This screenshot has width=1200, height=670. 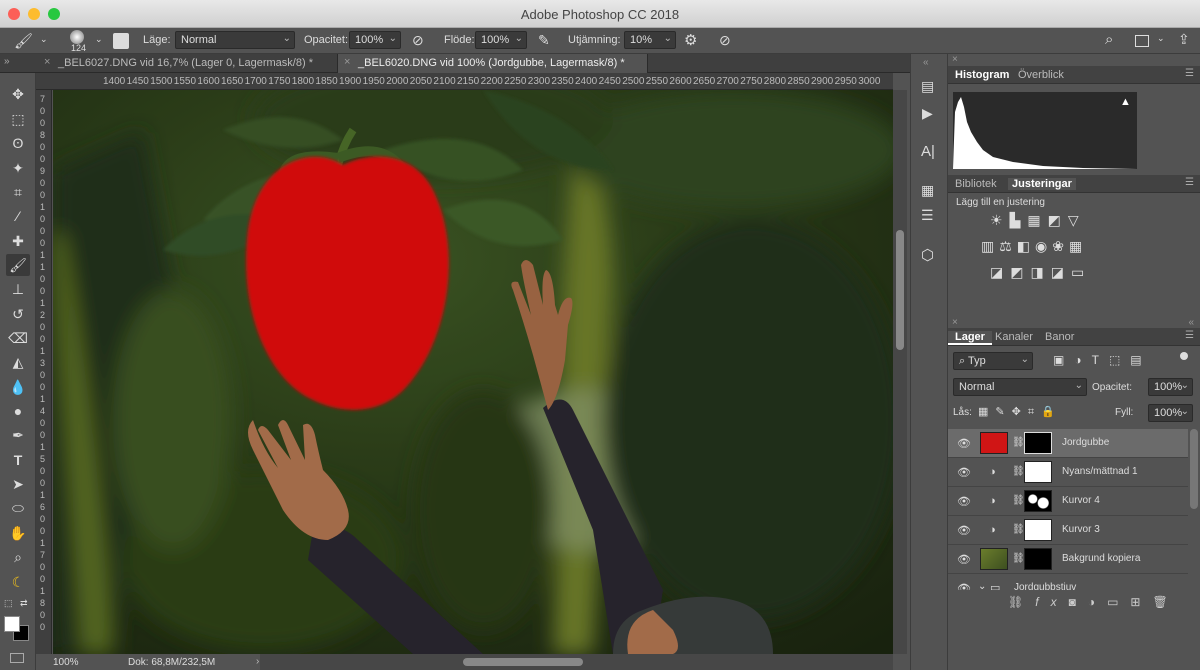 What do you see at coordinates (17, 658) in the screenshot?
I see `quick-mask-icon` at bounding box center [17, 658].